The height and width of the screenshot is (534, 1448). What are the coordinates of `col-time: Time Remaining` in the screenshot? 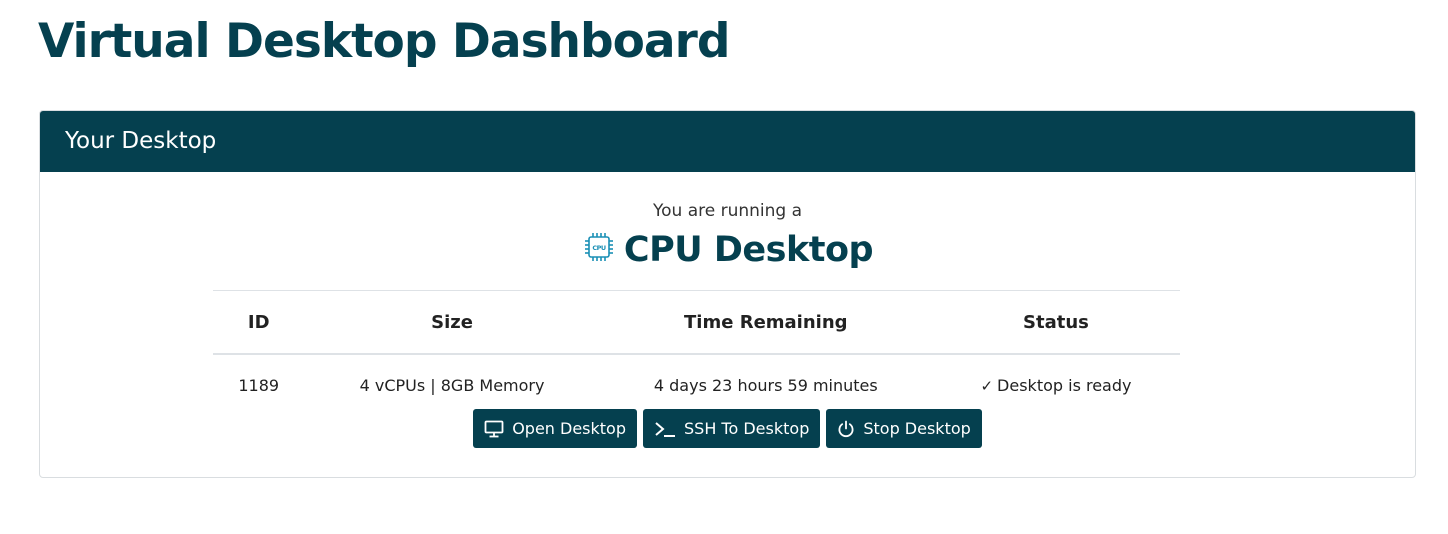 It's located at (765, 322).